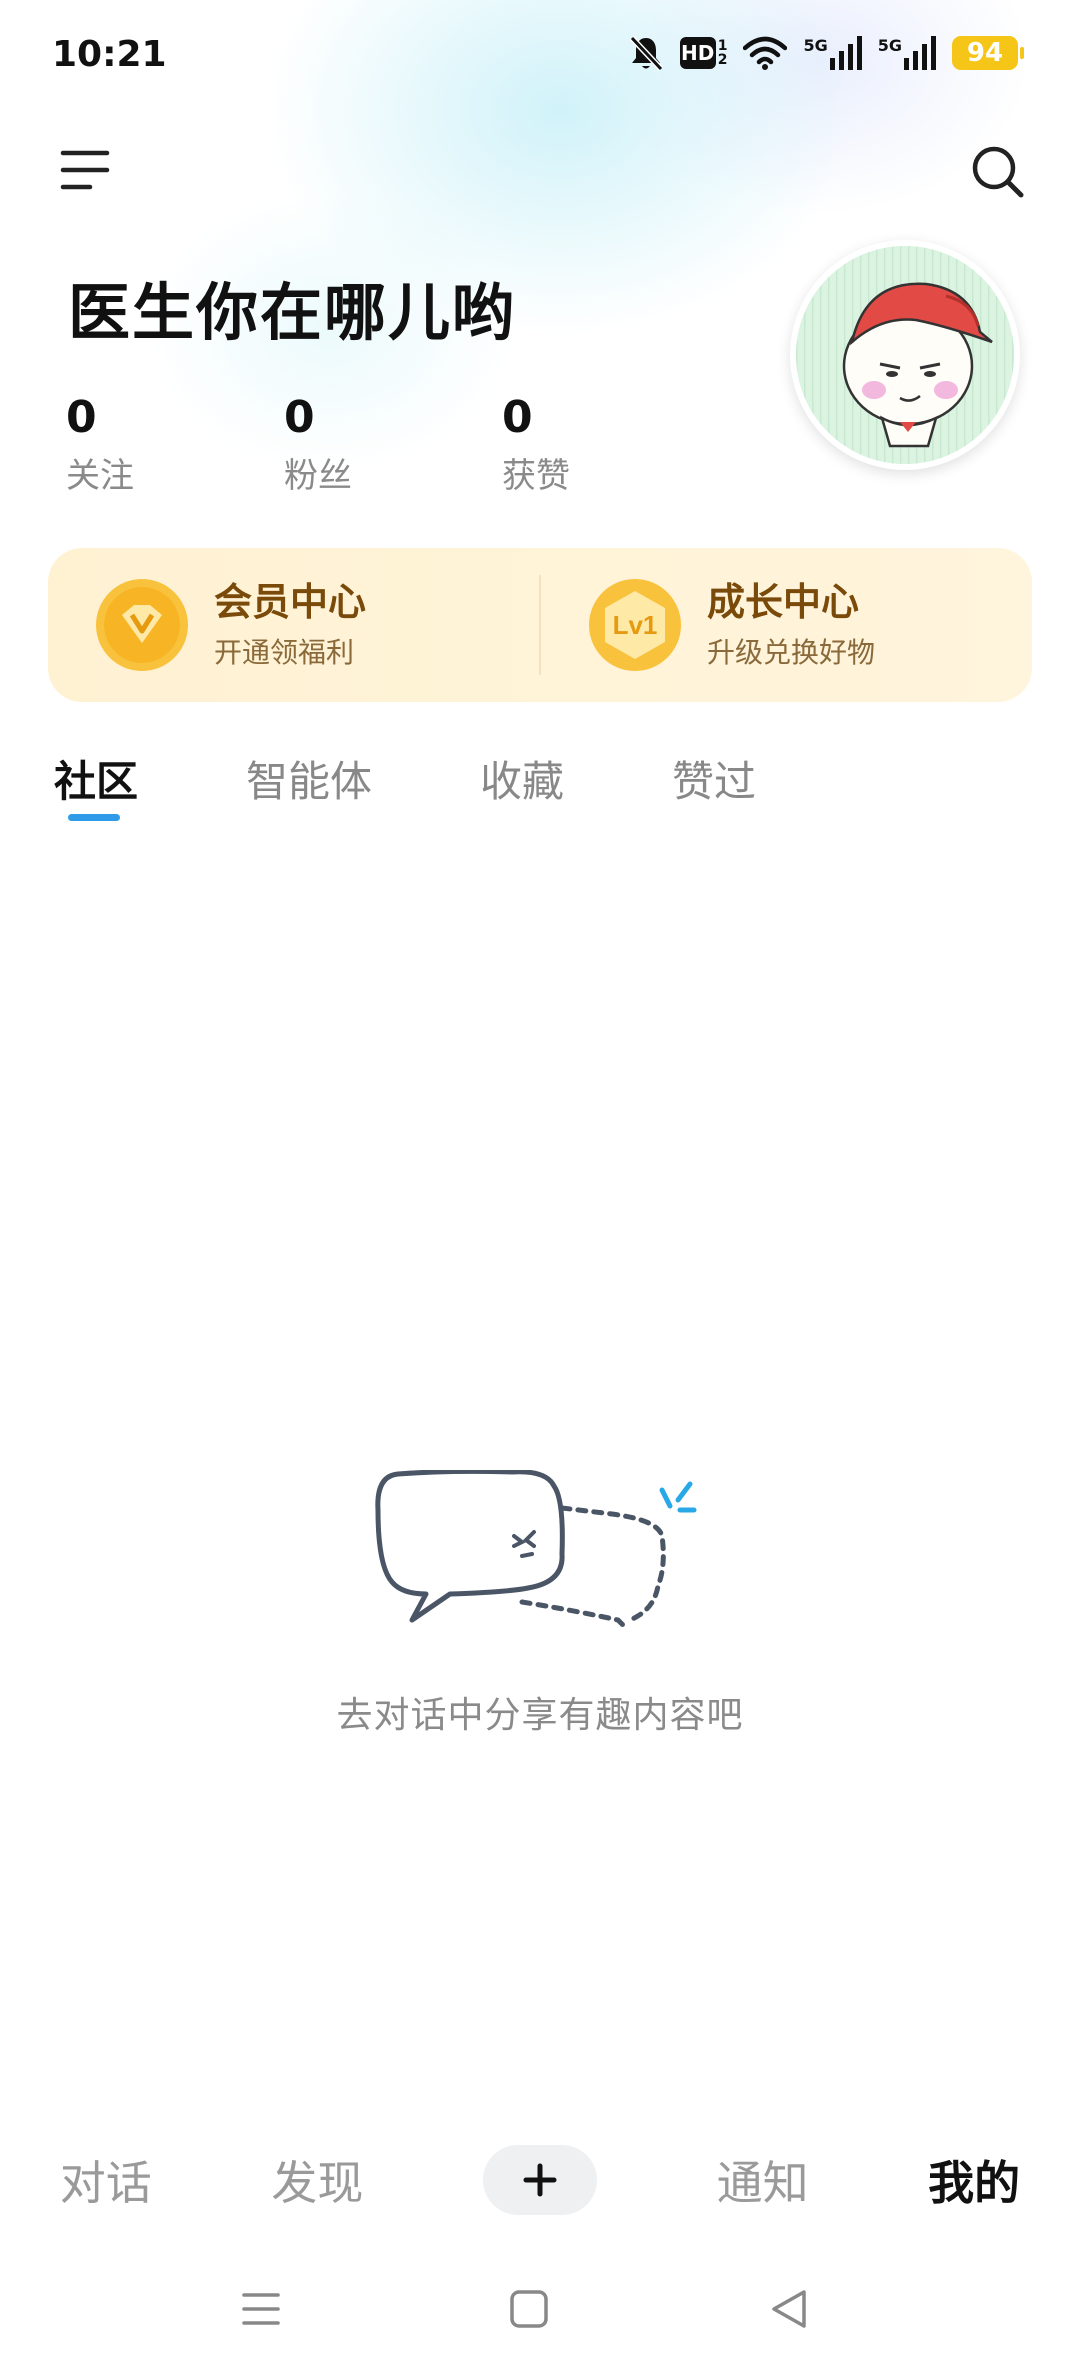 This screenshot has width=1080, height=2376. Describe the element at coordinates (722, 60) in the screenshot. I see `hd-sub-bottom: 2` at that location.